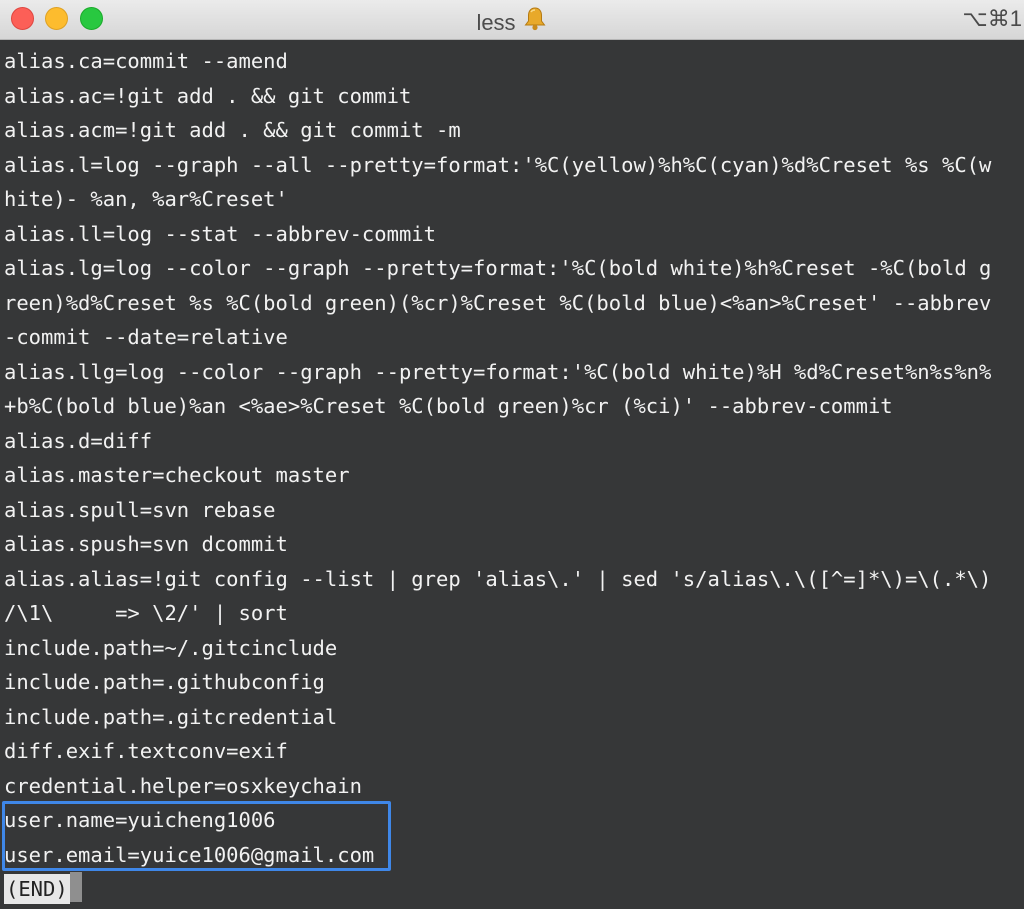 This screenshot has height=909, width=1024. I want to click on end-marker: (END), so click(37, 889).